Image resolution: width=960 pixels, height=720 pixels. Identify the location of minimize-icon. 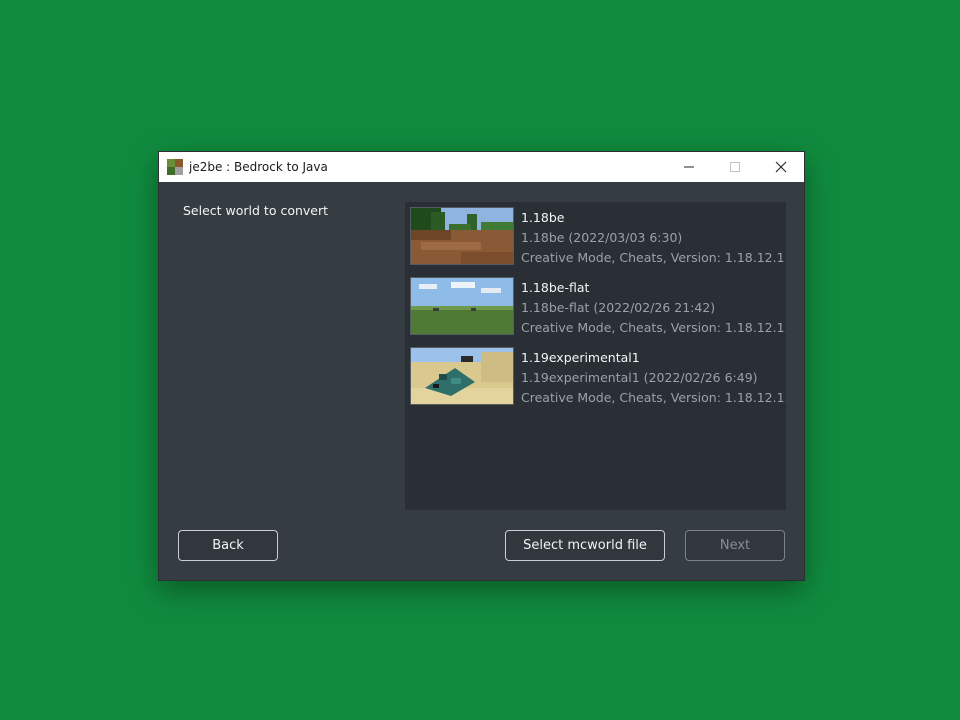
(689, 167).